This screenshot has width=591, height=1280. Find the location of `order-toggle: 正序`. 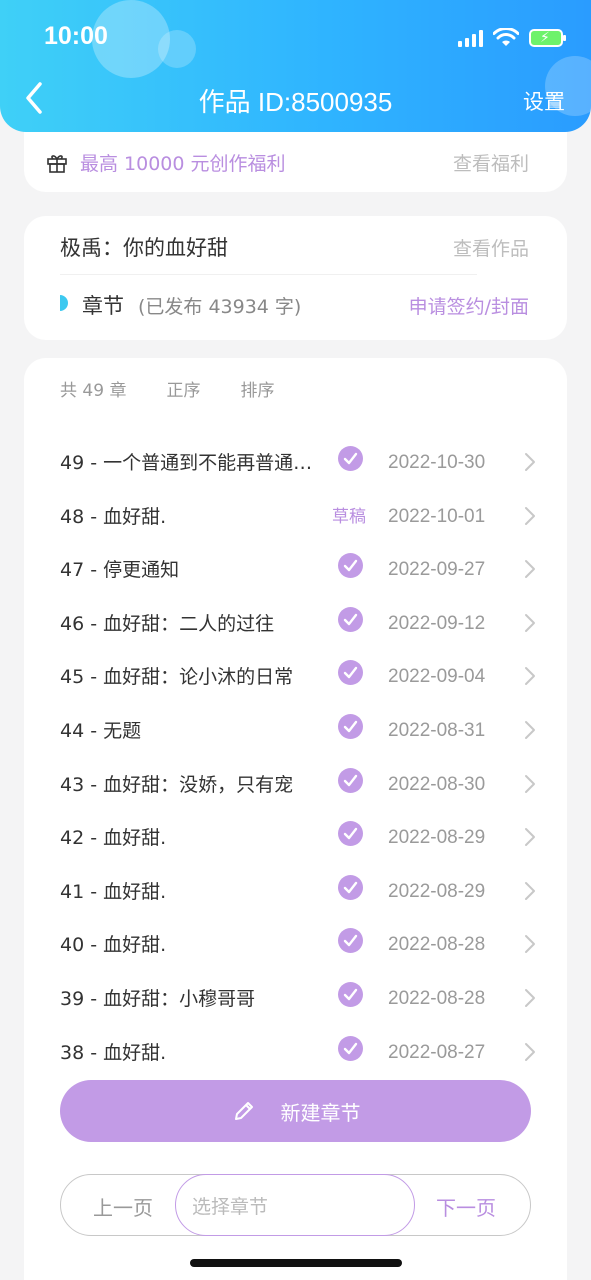

order-toggle: 正序 is located at coordinates (183, 388).